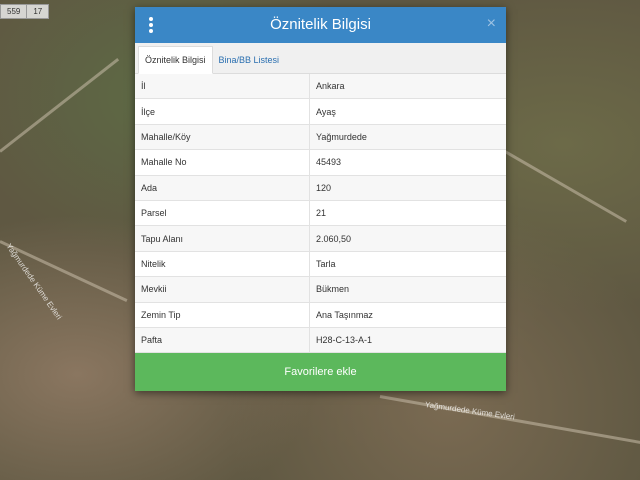  Describe the element at coordinates (407, 87) in the screenshot. I see `attribute-value: Ankara` at that location.